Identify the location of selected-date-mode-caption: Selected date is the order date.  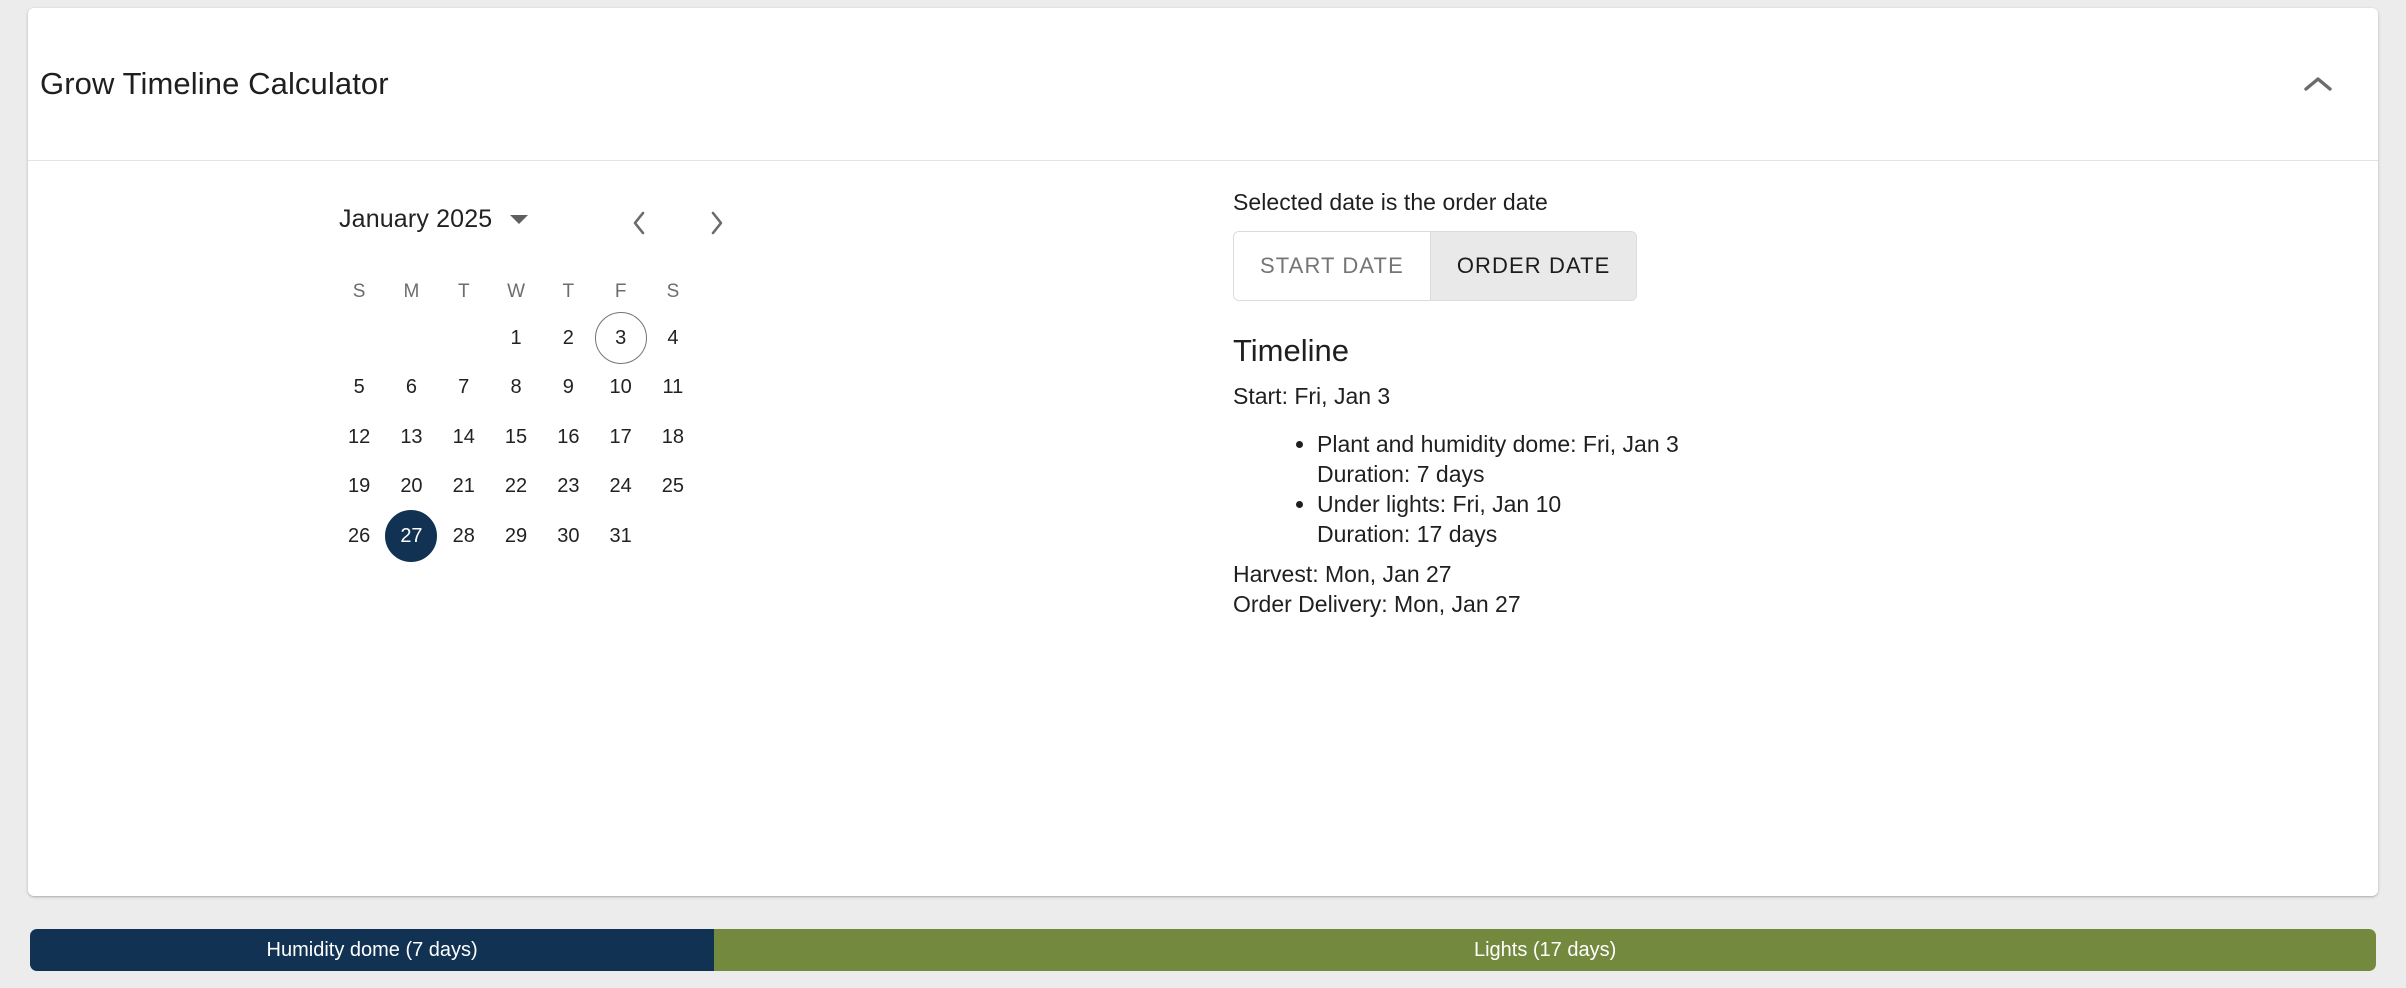
(1390, 202).